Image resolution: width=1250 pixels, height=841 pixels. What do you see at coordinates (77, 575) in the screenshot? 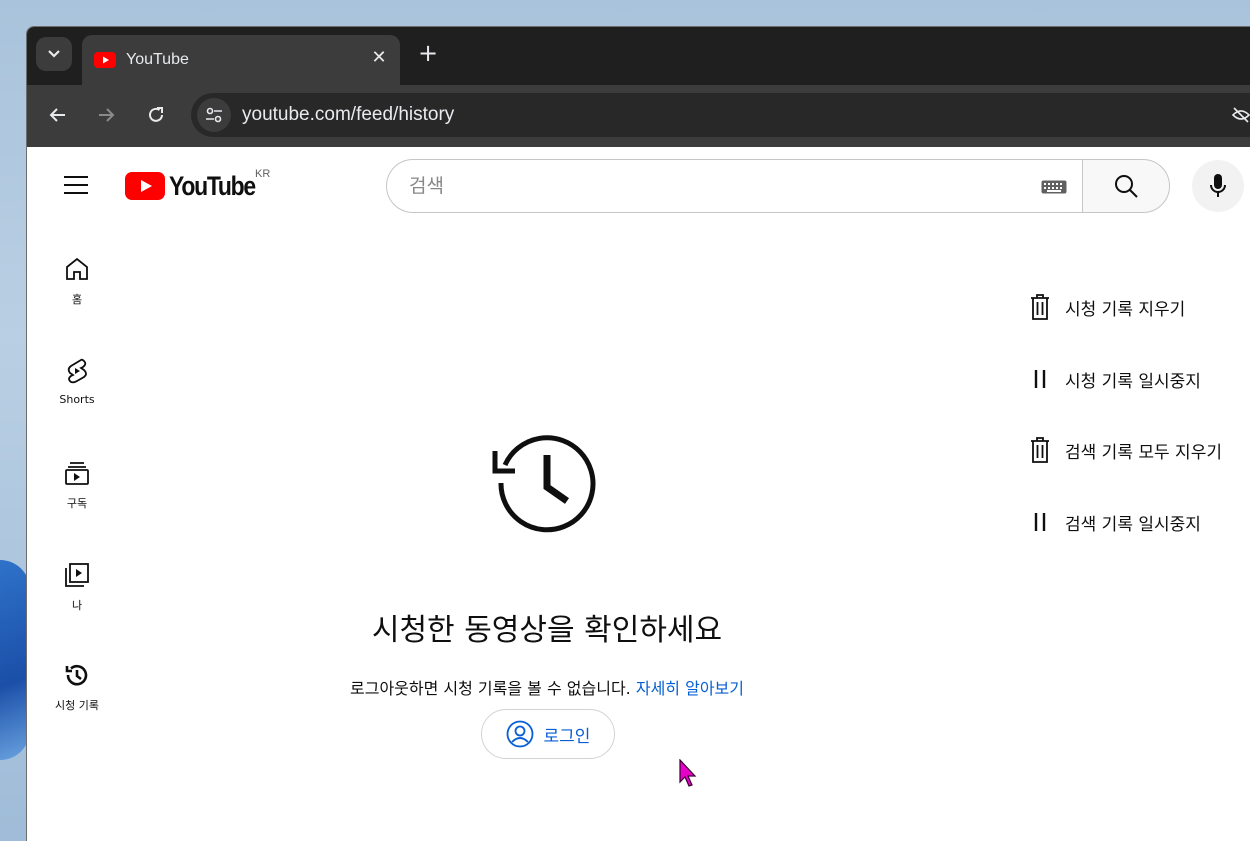
I see `you-icon` at bounding box center [77, 575].